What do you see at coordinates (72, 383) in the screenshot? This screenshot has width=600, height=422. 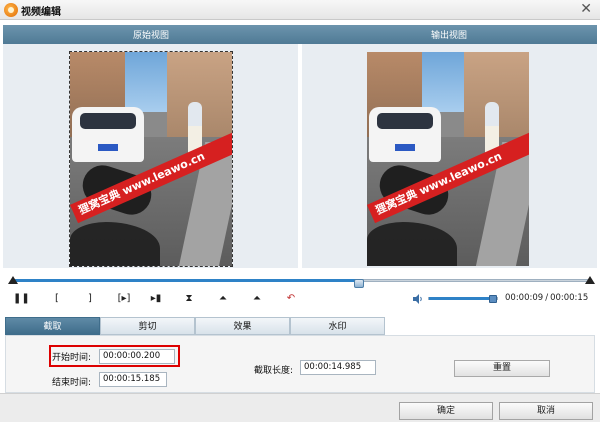 I see `end-time-label: 结束时间:` at bounding box center [72, 383].